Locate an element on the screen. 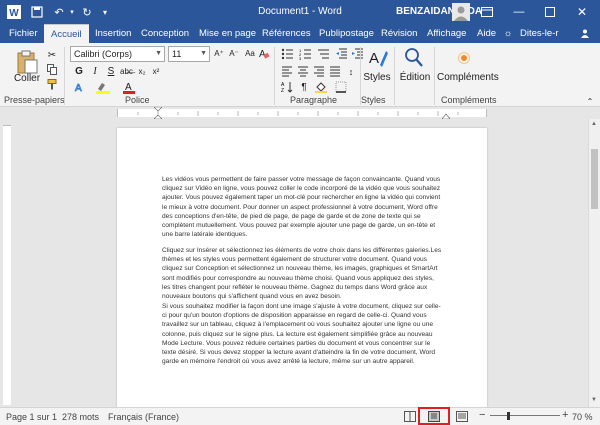  vertical-scrollbar: ▲ ▼ is located at coordinates (594, 263).